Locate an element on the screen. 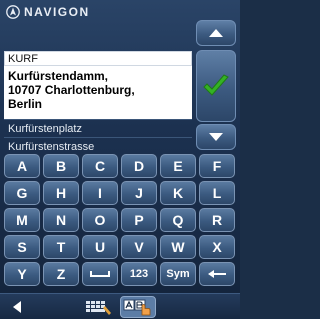 The height and width of the screenshot is (319, 320). back-arrow-icon is located at coordinates (17, 307).